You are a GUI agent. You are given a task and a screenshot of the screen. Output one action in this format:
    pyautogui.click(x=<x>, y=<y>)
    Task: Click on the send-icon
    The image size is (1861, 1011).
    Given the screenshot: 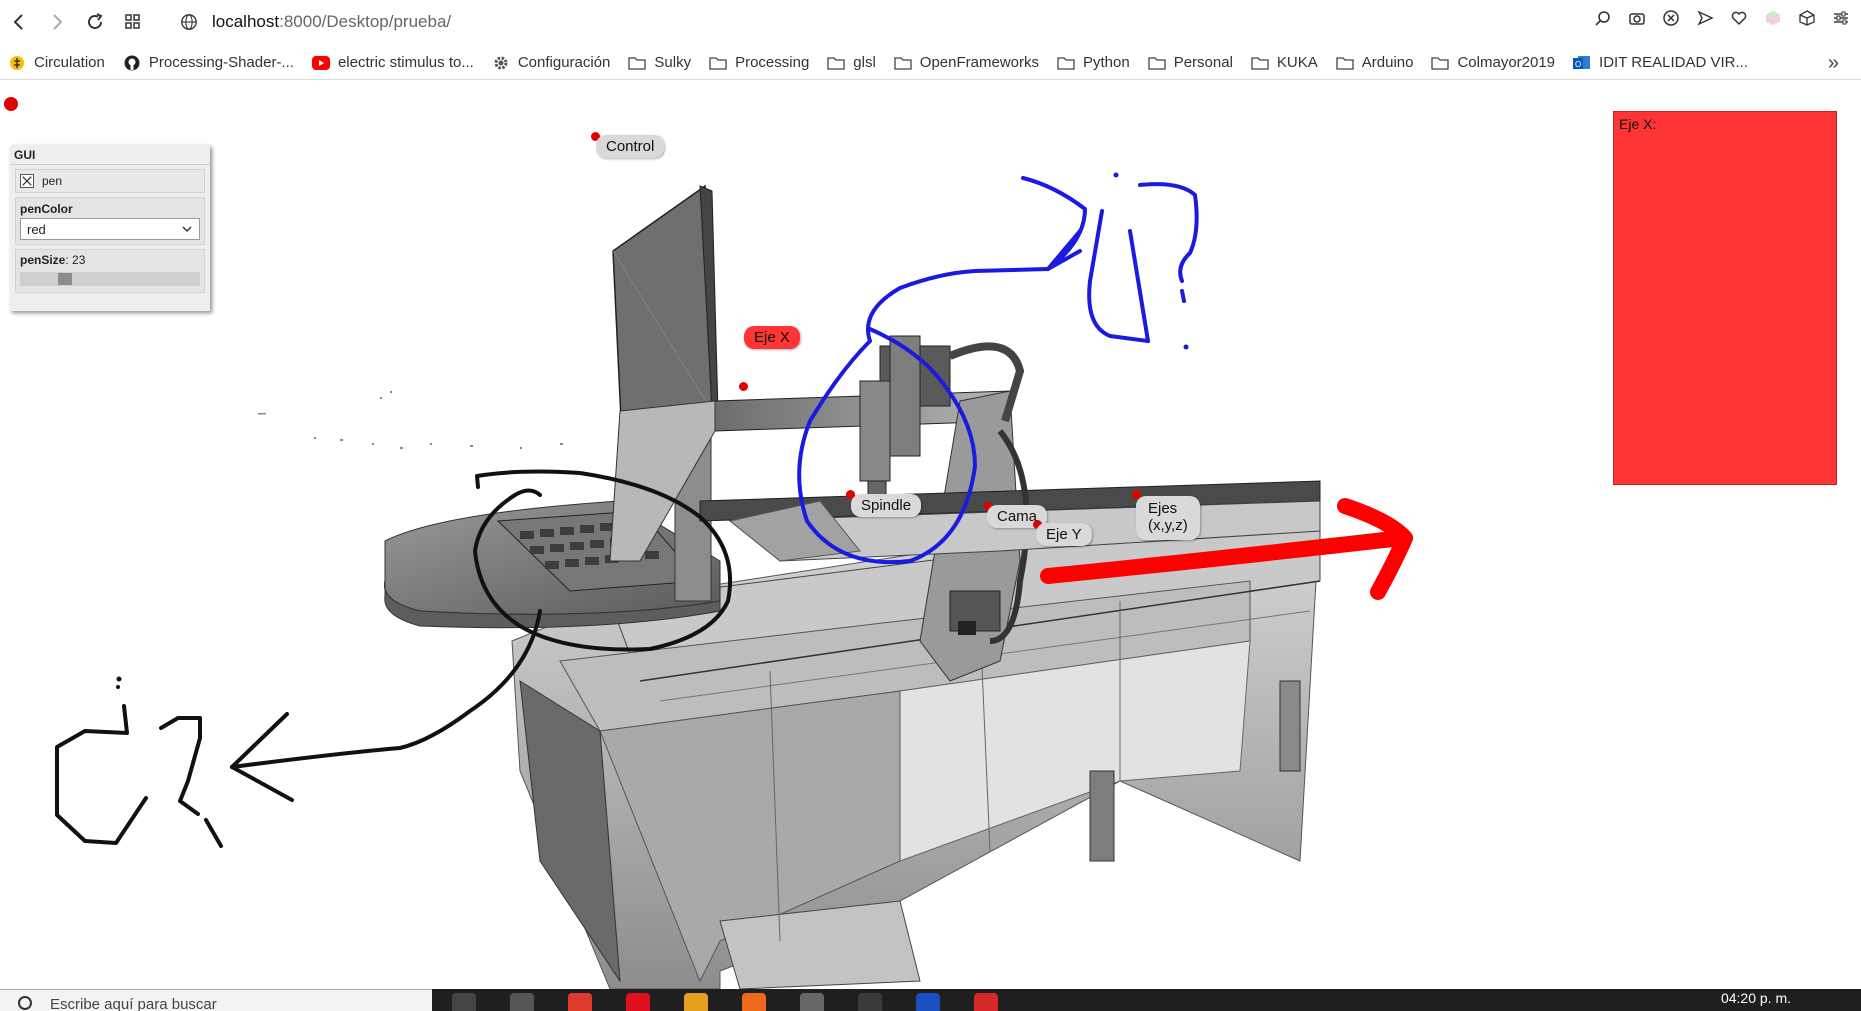 What is the action you would take?
    pyautogui.click(x=1705, y=18)
    